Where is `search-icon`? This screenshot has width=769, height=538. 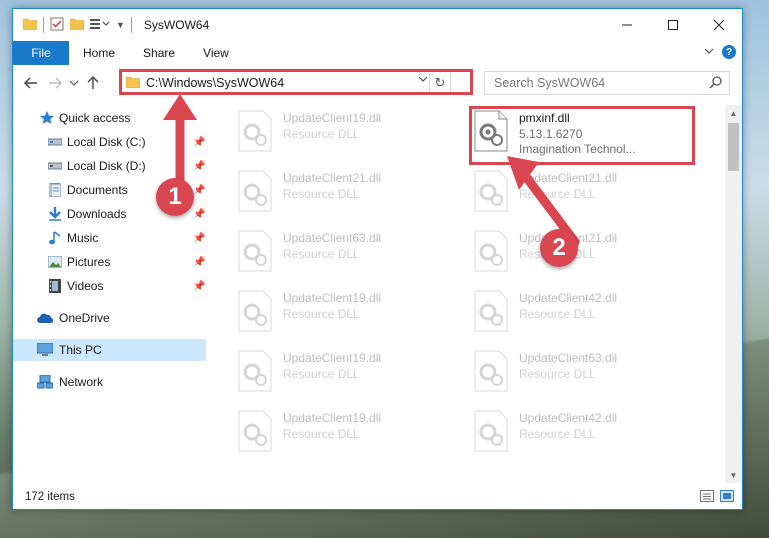
search-icon is located at coordinates (716, 83).